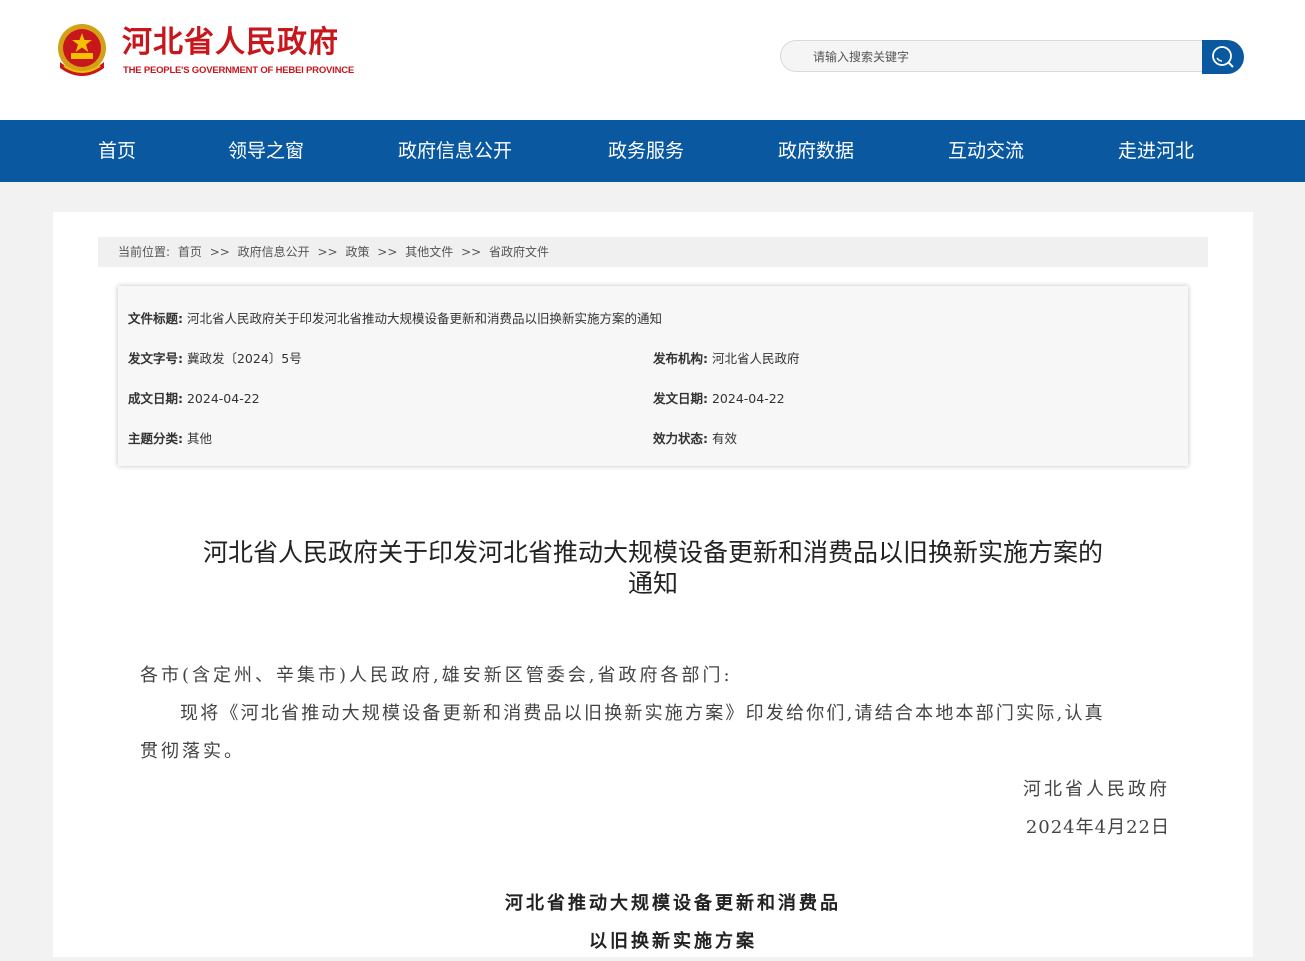 Image resolution: width=1305 pixels, height=961 pixels. Describe the element at coordinates (748, 398) in the screenshot. I see `info-publish-date-value: 2024-04-22` at that location.